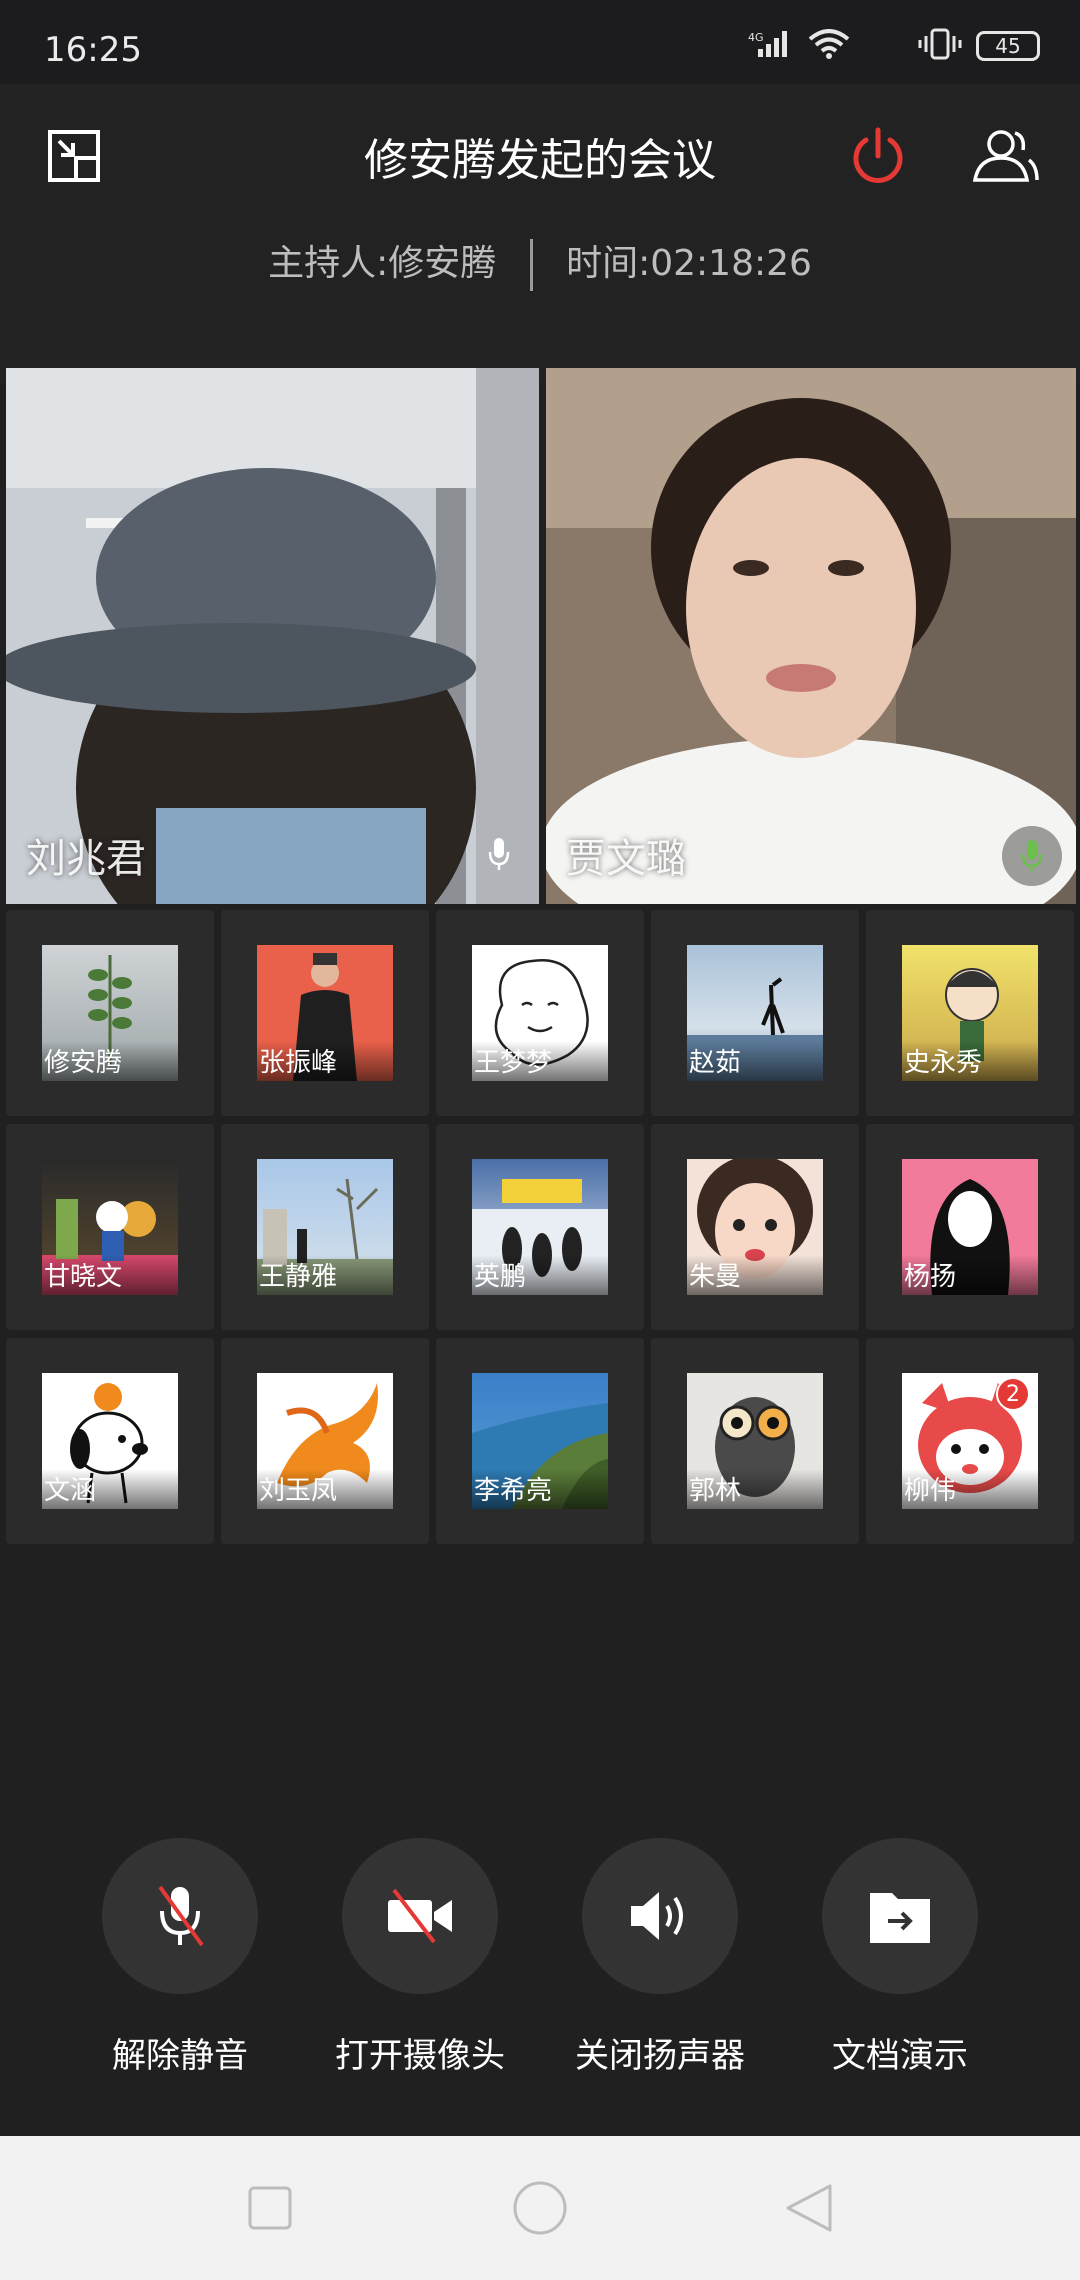  What do you see at coordinates (809, 2210) in the screenshot?
I see `back-icon` at bounding box center [809, 2210].